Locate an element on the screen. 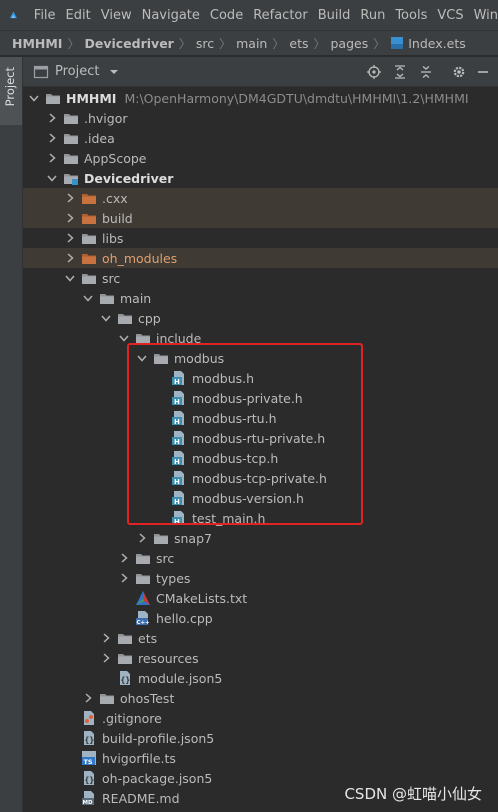 The width and height of the screenshot is (498, 812). breadcrumb-item: HMHMI is located at coordinates (37, 43).